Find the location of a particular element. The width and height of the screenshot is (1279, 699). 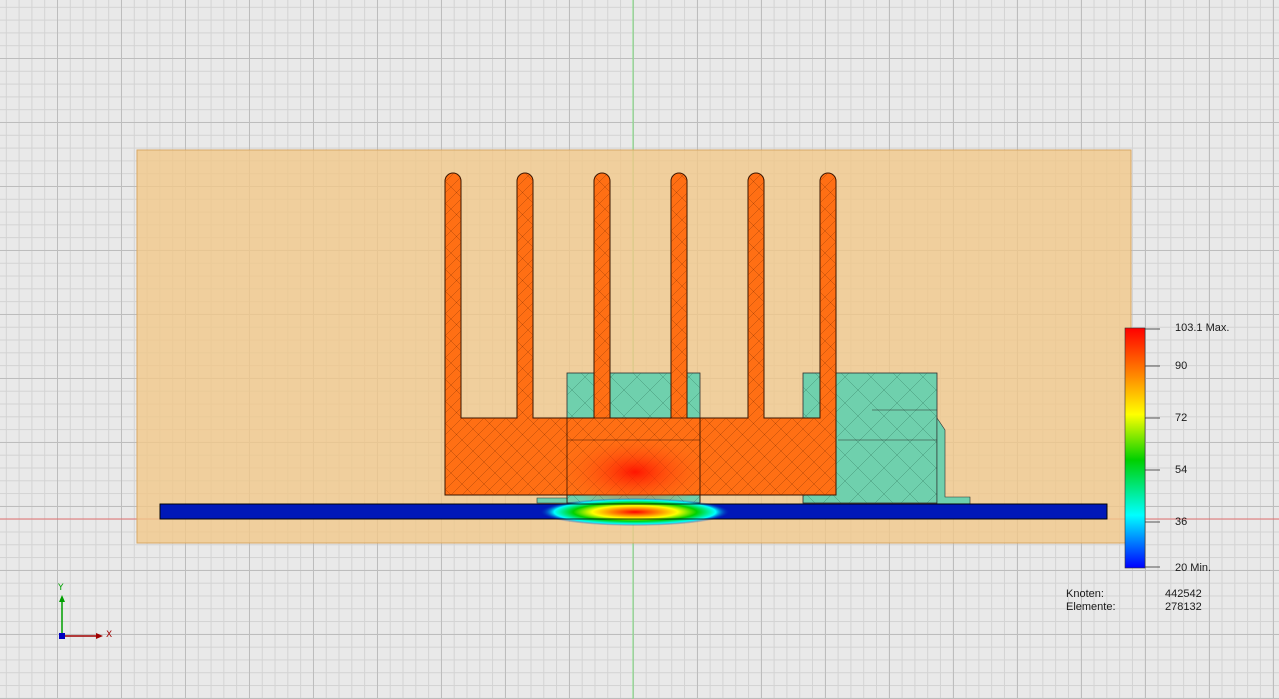

legend-color-bar is located at coordinates (1135, 448).